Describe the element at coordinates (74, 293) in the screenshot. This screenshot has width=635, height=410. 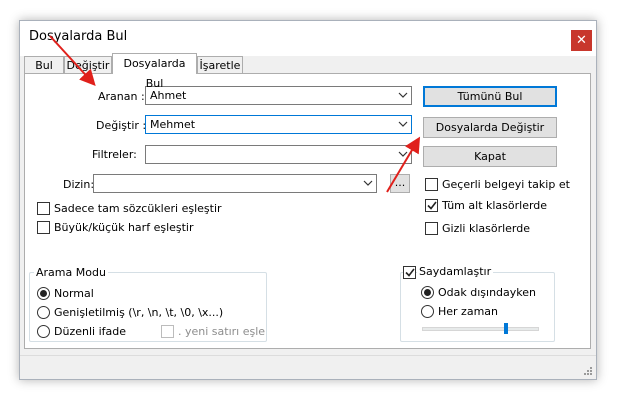
I see `normal-mode-label: Normal` at that location.